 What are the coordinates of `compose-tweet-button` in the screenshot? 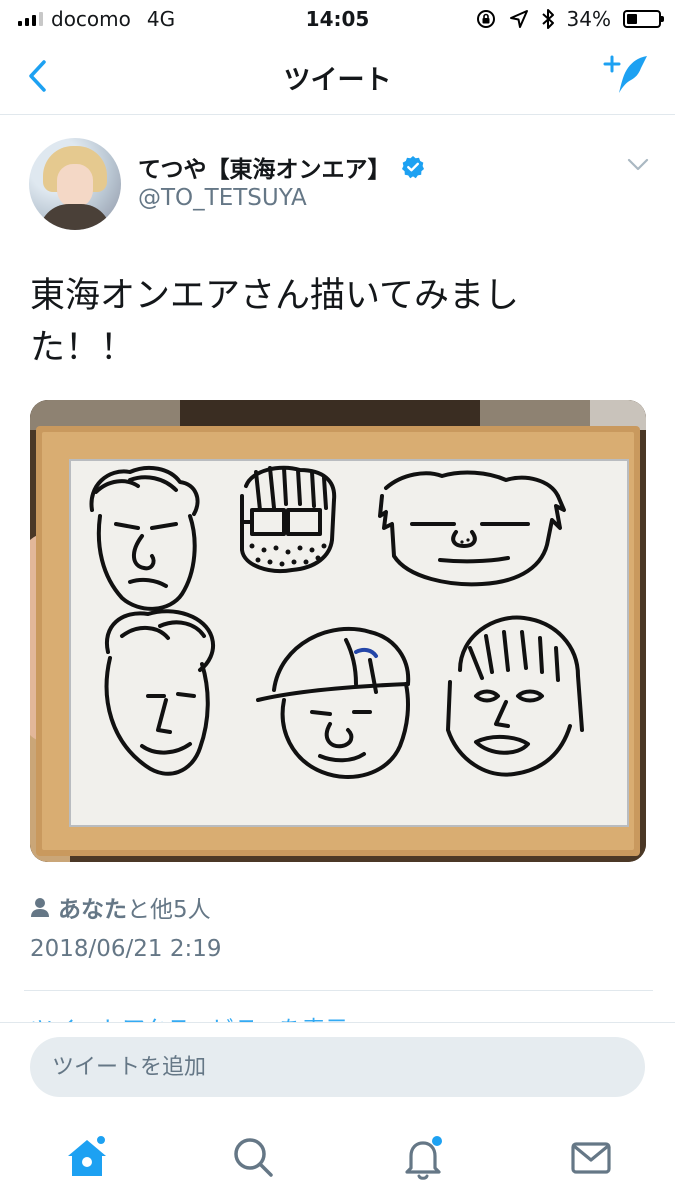 It's located at (627, 74).